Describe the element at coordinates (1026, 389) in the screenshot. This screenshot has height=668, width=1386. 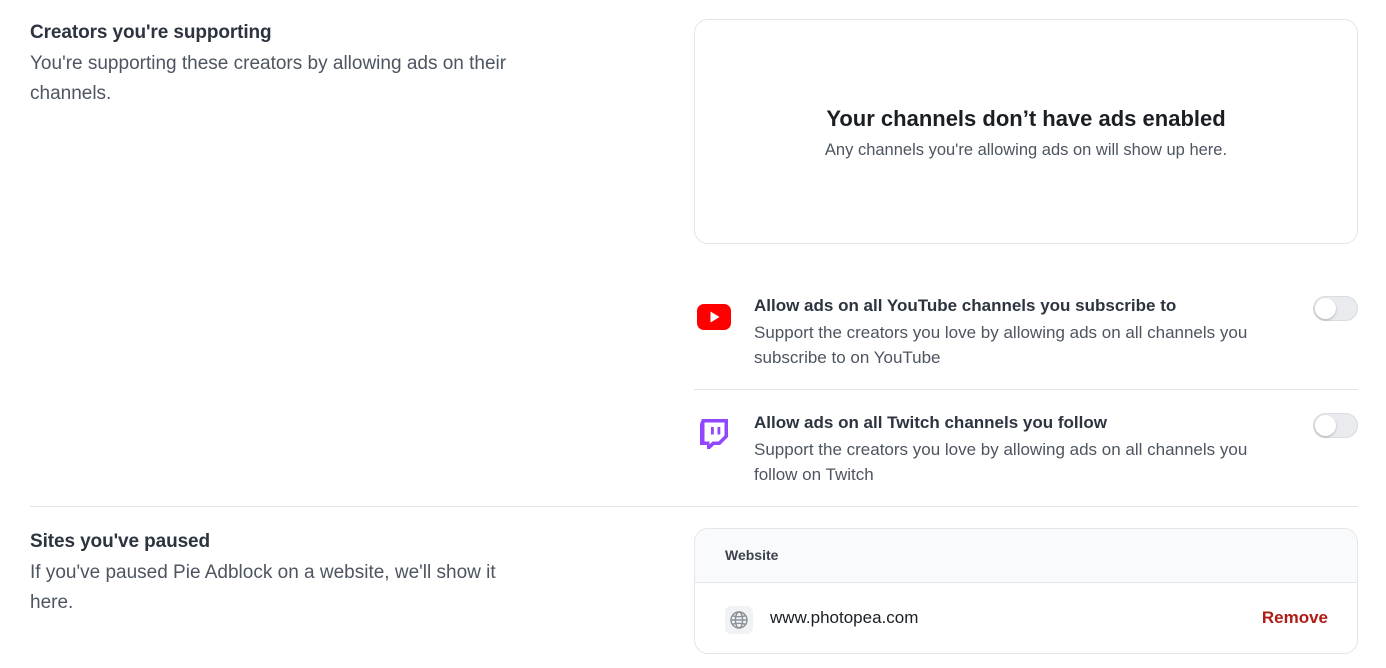
I see `option-divider` at that location.